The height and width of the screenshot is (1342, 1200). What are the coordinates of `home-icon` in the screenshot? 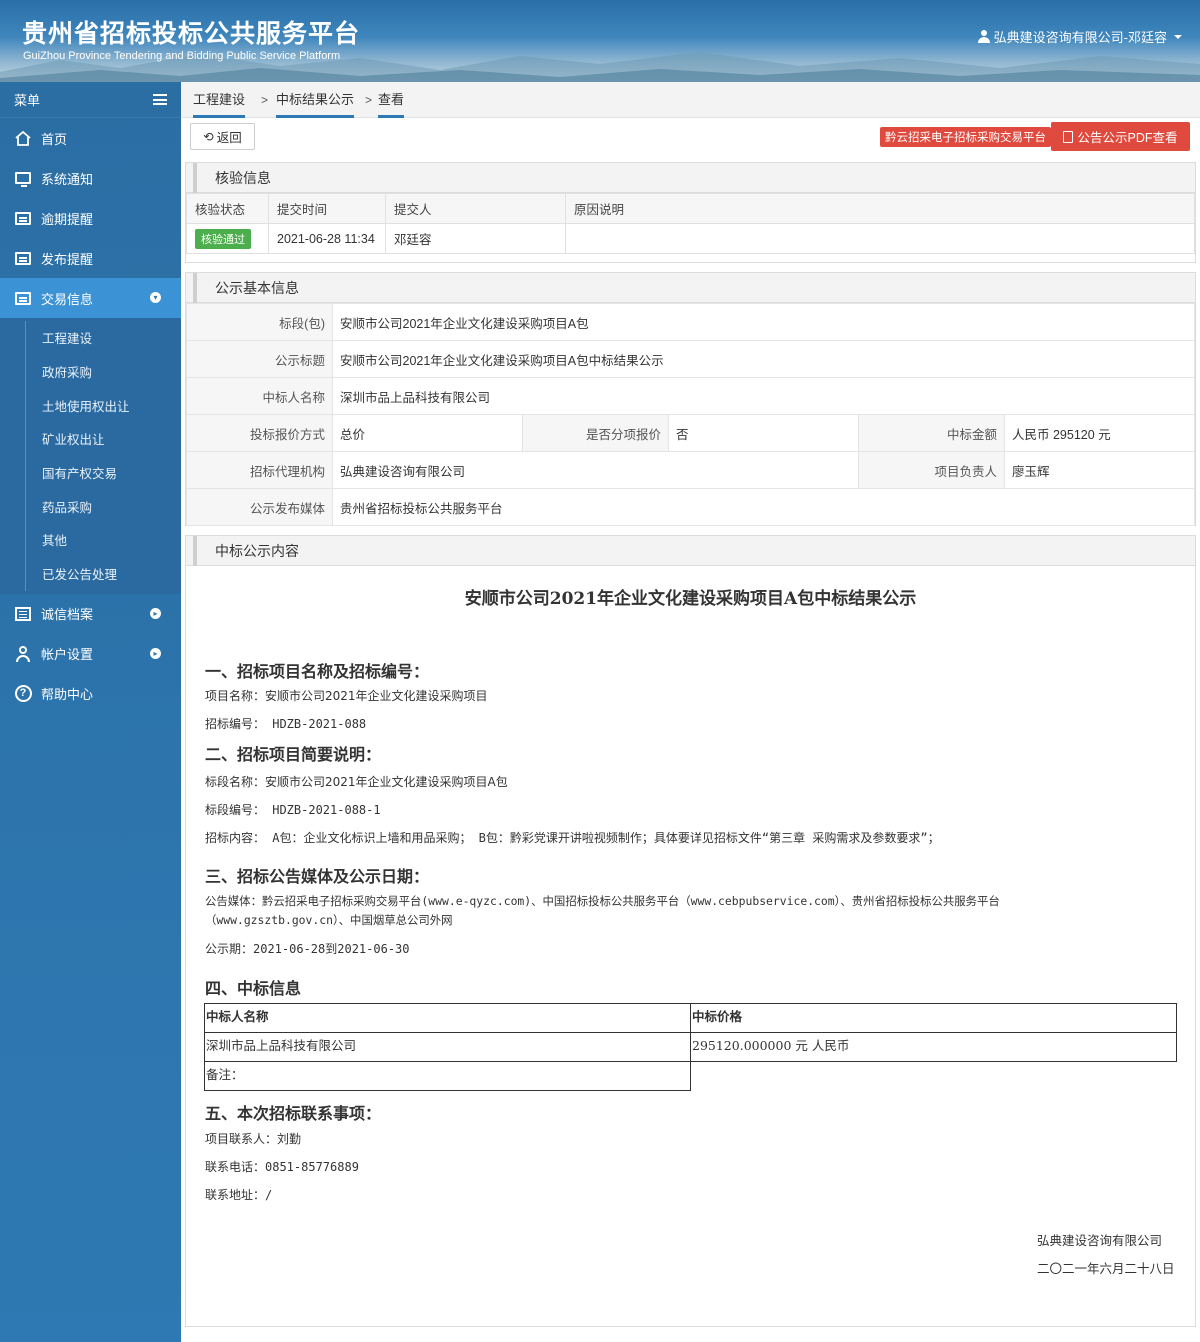 It's located at (23, 138).